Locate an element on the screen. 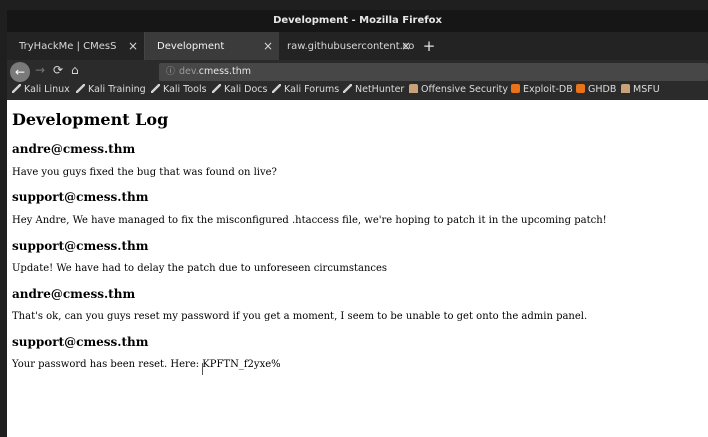  tab-raw-github: raw.githubusercontent.co × is located at coordinates (348, 46).